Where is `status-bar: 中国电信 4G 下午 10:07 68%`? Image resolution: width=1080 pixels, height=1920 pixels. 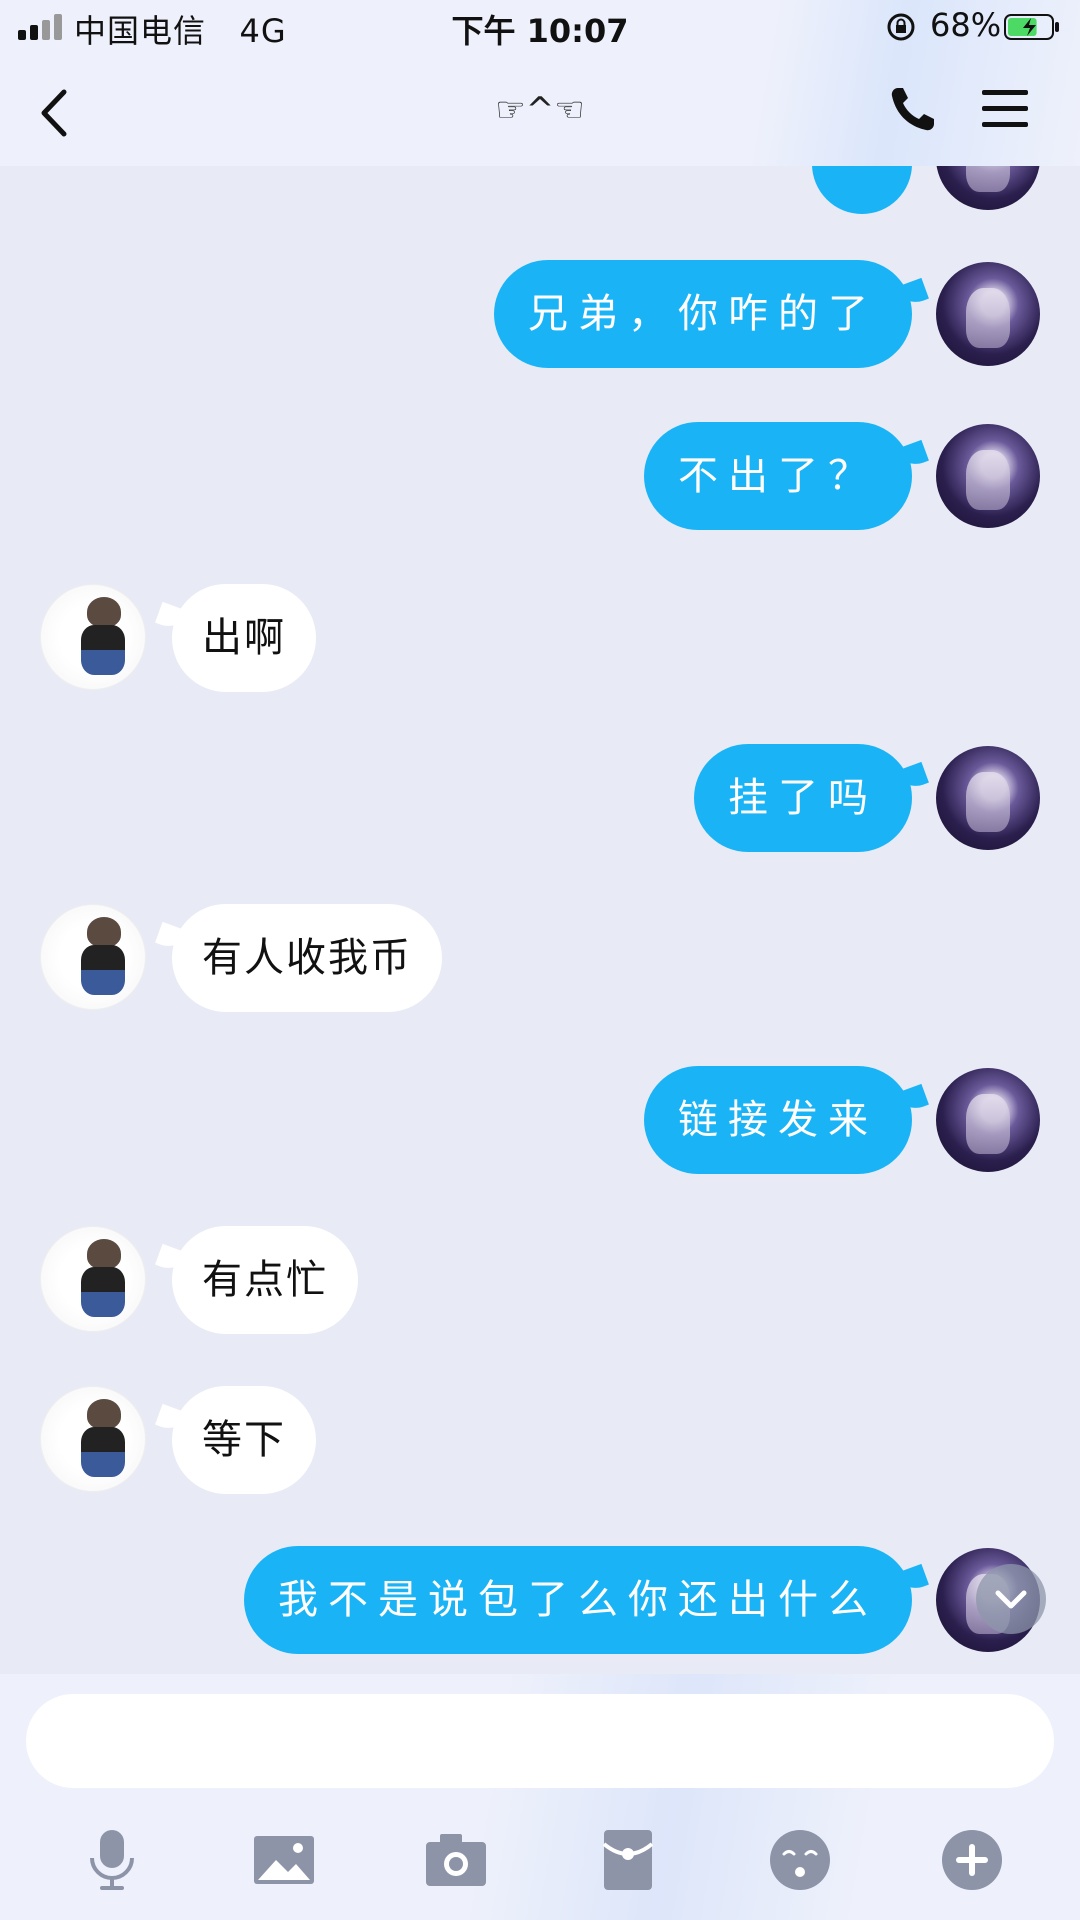
status-bar: 中国电信 4G 下午 10:07 68% is located at coordinates (540, 28).